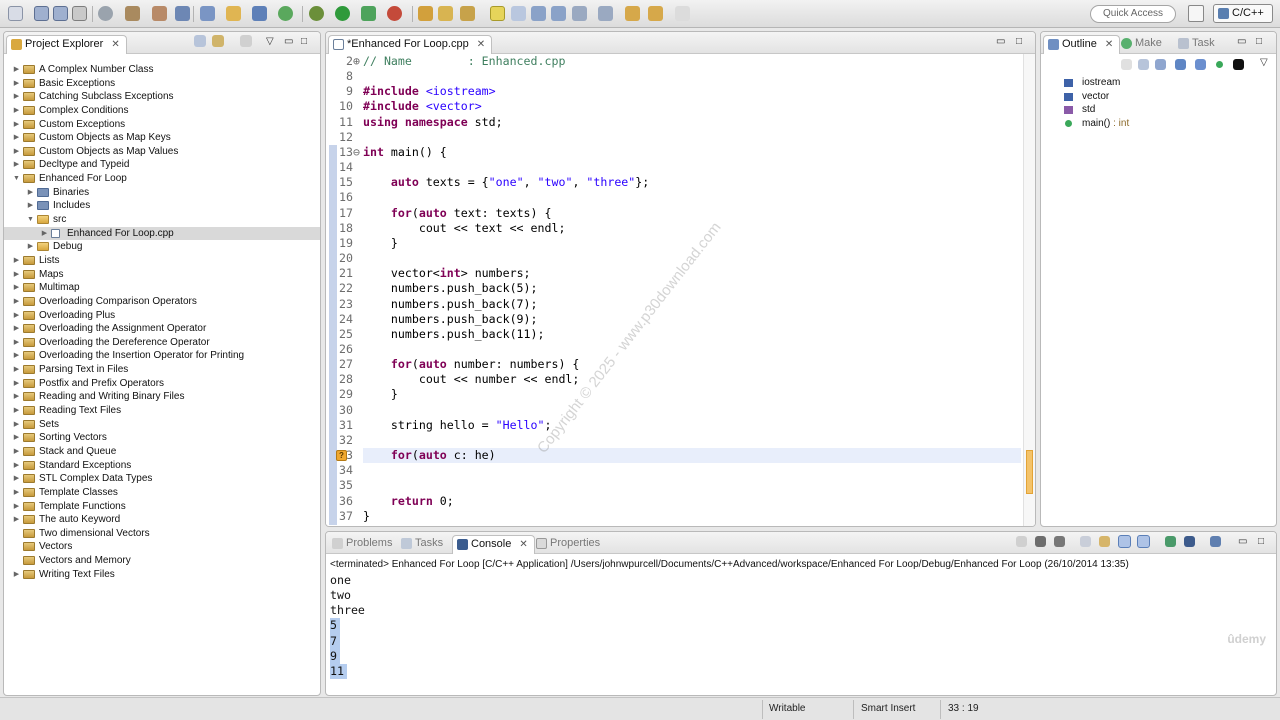 The image size is (1280, 720). What do you see at coordinates (368, 13) in the screenshot?
I see `run-configs-icon` at bounding box center [368, 13].